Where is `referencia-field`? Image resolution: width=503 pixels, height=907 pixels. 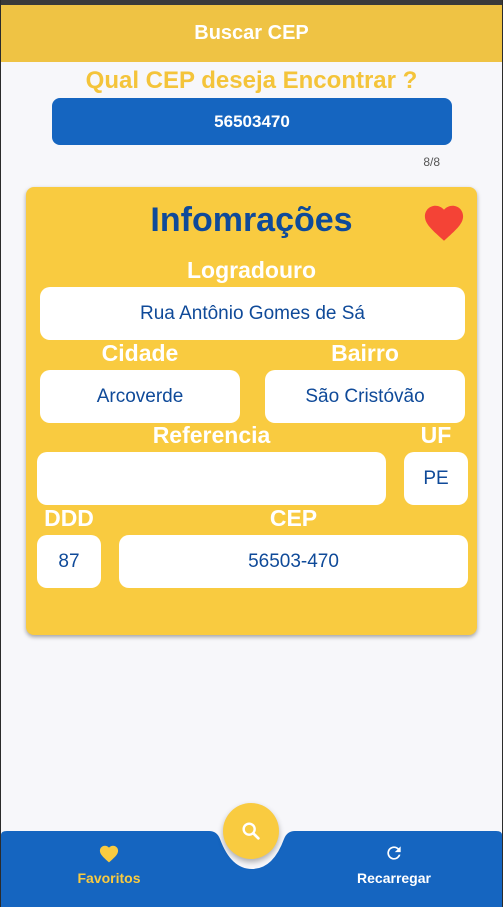 referencia-field is located at coordinates (211, 478).